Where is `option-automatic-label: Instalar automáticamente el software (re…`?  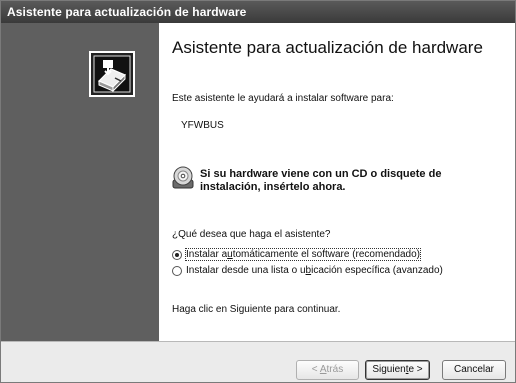
option-automatic-label: Instalar automáticamente el software (re… is located at coordinates (303, 254).